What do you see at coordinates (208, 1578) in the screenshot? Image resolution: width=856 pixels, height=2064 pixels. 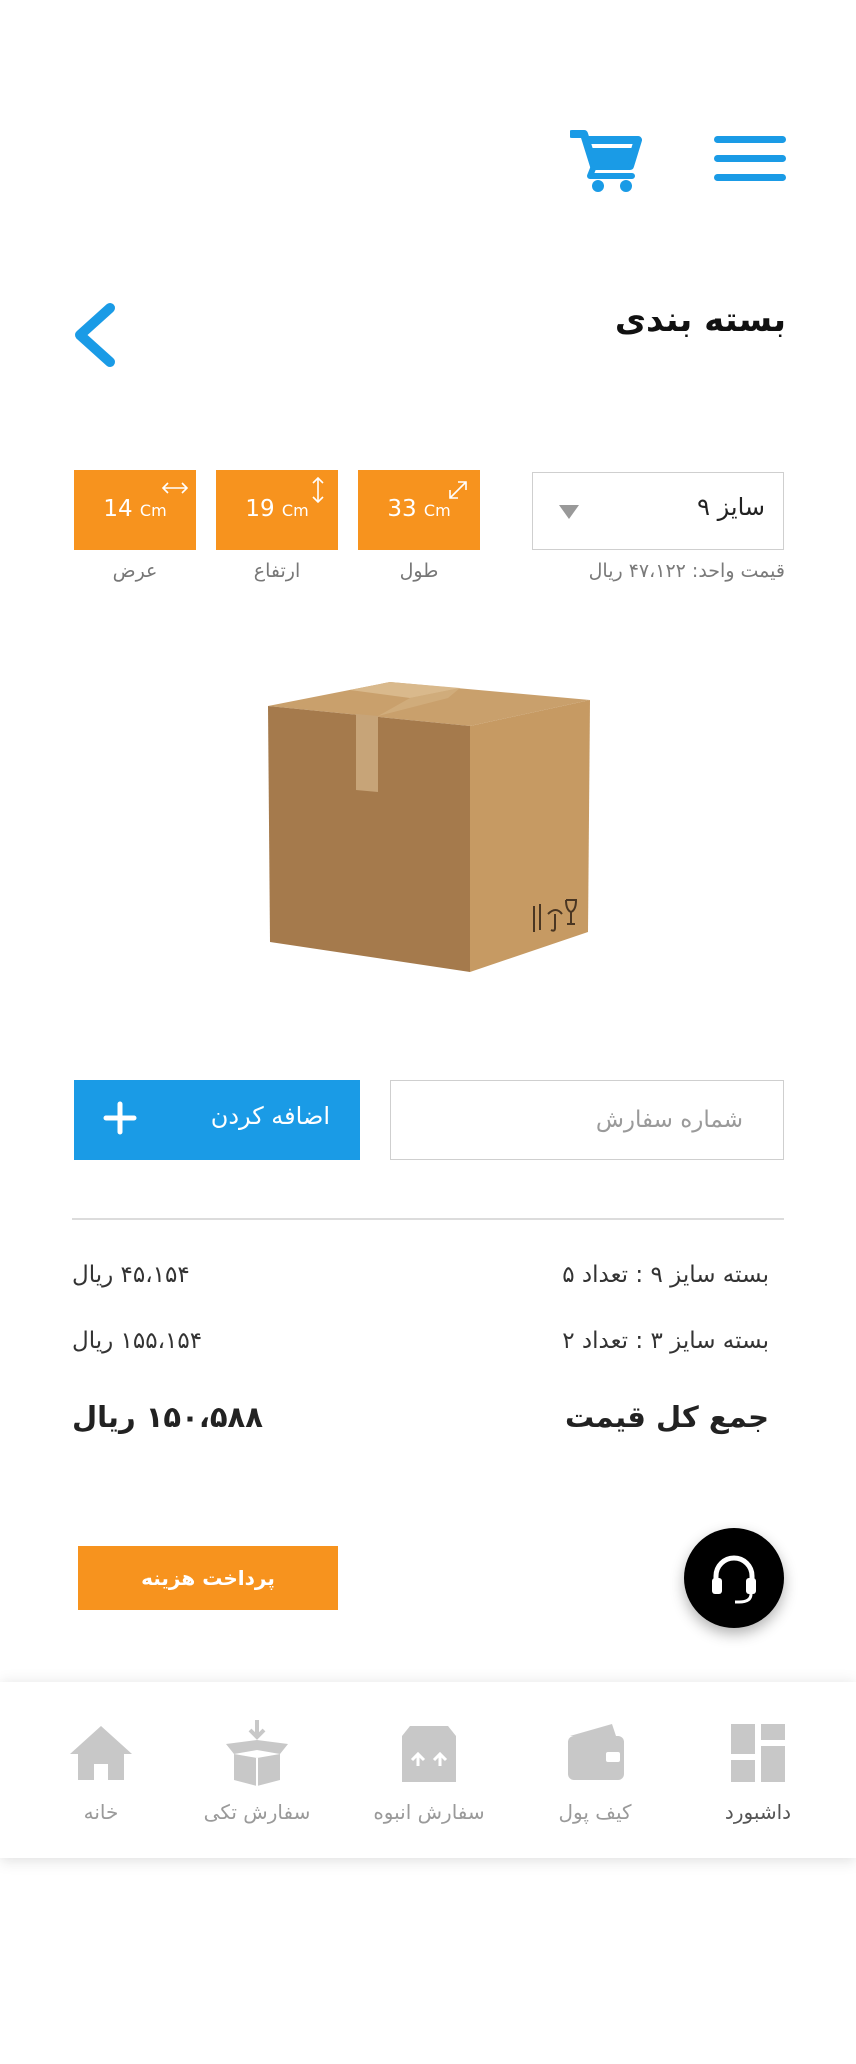 I see `pay-button: پرداخت هزینه` at bounding box center [208, 1578].